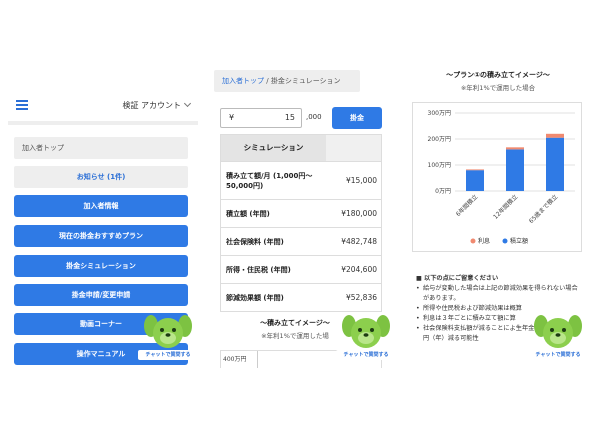  I want to click on table-row: 所得・住民税 (年間) ¥204,600, so click(301, 269).